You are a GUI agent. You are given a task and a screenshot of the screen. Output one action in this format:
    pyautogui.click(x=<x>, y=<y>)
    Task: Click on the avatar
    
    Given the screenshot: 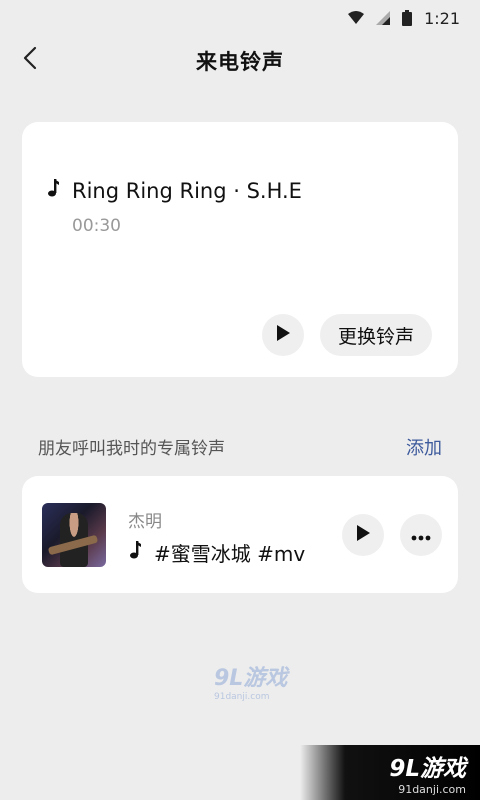 What is the action you would take?
    pyautogui.click(x=74, y=535)
    